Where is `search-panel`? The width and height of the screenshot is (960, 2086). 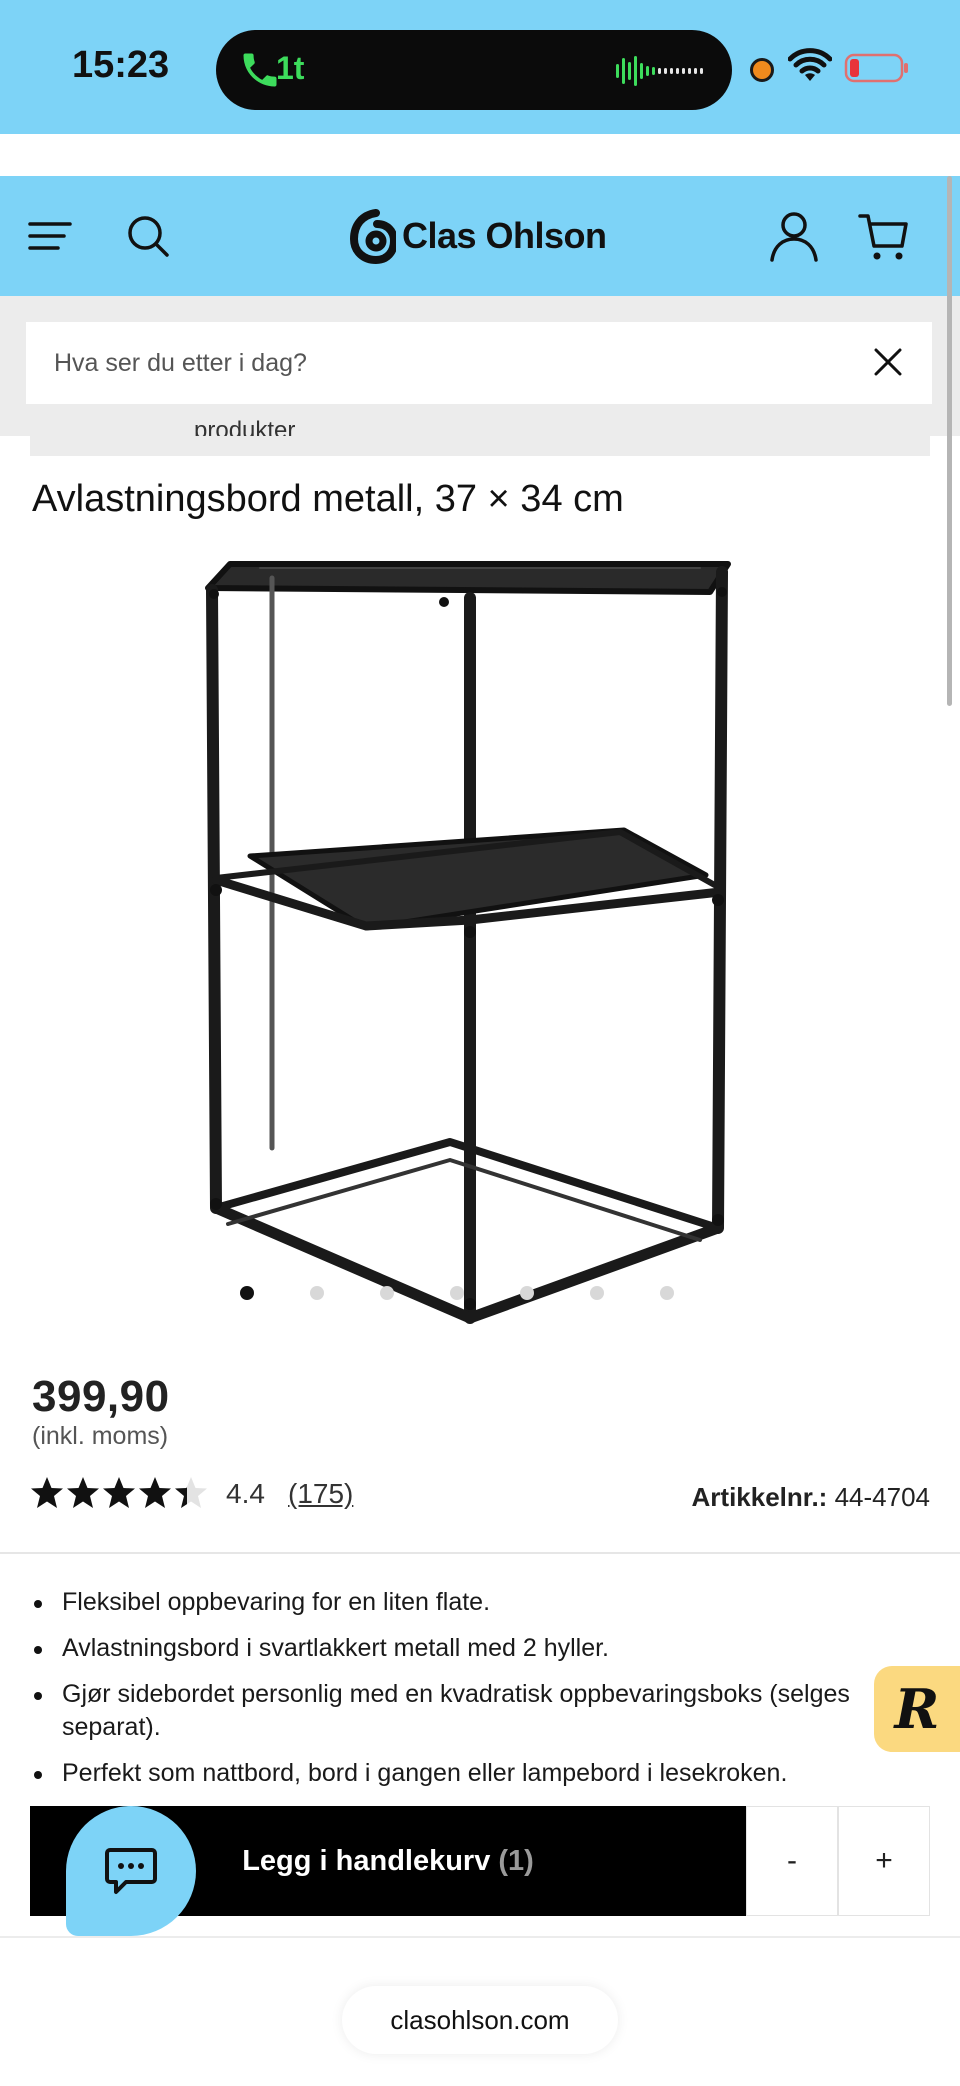
search-panel is located at coordinates (480, 366).